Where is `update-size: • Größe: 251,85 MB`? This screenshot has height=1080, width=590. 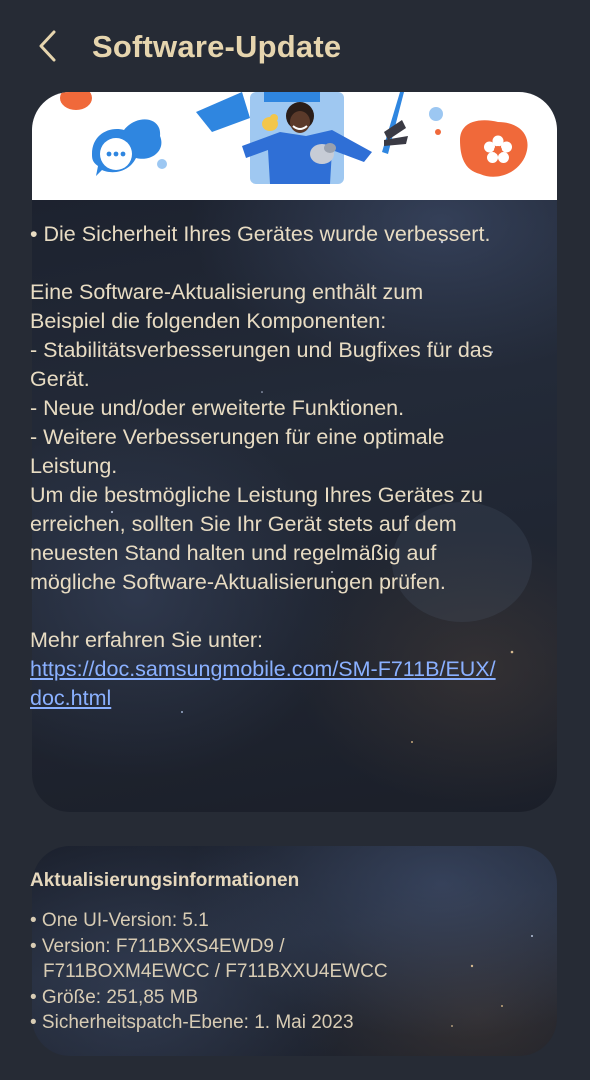
update-size: • Größe: 251,85 MB is located at coordinates (114, 997).